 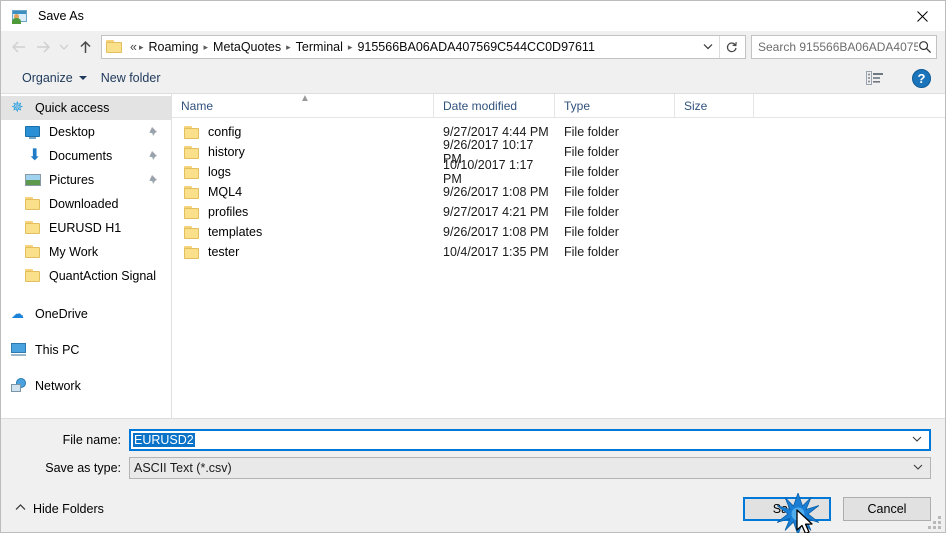 I want to click on table-row: config 9/27/2017 4:44 PM File folder, so click(x=558, y=132).